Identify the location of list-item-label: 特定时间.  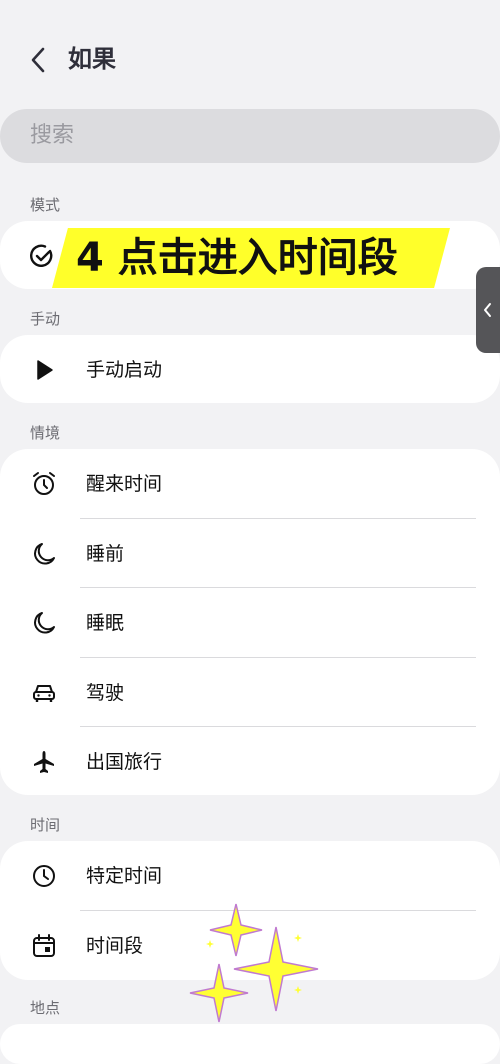
(124, 876).